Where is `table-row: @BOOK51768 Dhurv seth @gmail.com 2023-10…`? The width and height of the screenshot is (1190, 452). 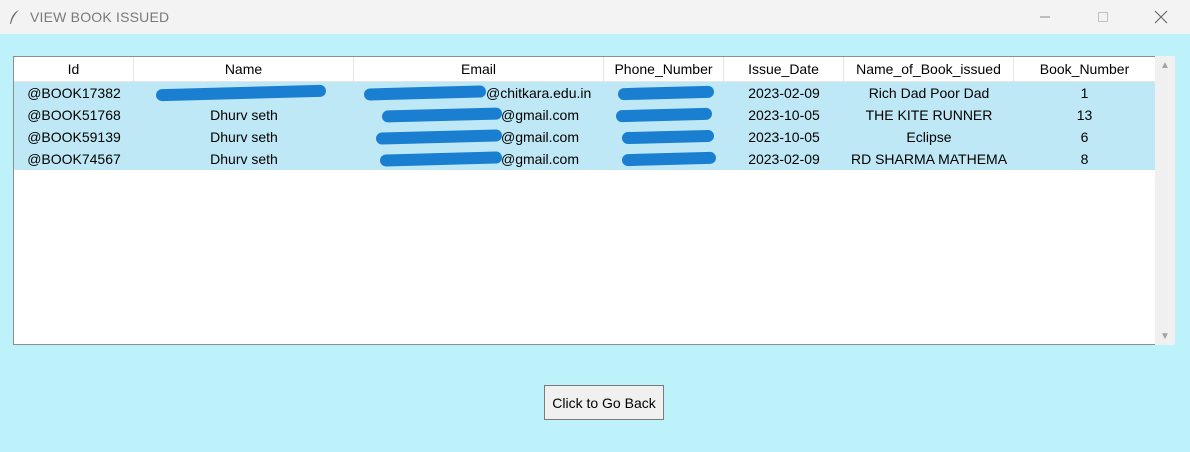 table-row: @BOOK51768 Dhurv seth @gmail.com 2023-10… is located at coordinates (584, 115).